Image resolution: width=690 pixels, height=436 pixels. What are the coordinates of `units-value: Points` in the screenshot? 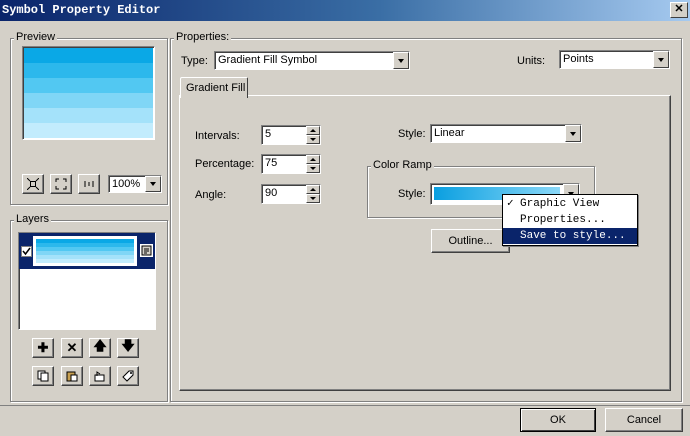 It's located at (578, 59).